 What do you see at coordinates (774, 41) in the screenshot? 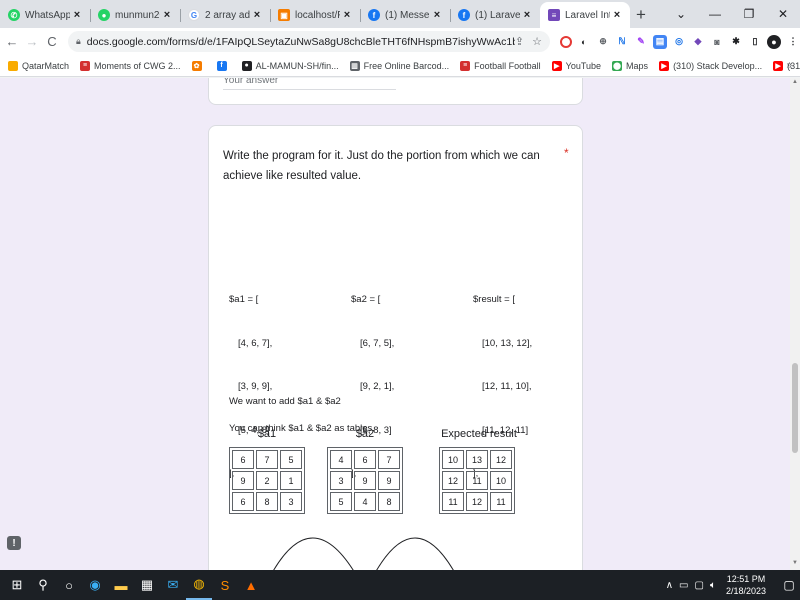
I see `profile-avatar: ●` at bounding box center [774, 41].